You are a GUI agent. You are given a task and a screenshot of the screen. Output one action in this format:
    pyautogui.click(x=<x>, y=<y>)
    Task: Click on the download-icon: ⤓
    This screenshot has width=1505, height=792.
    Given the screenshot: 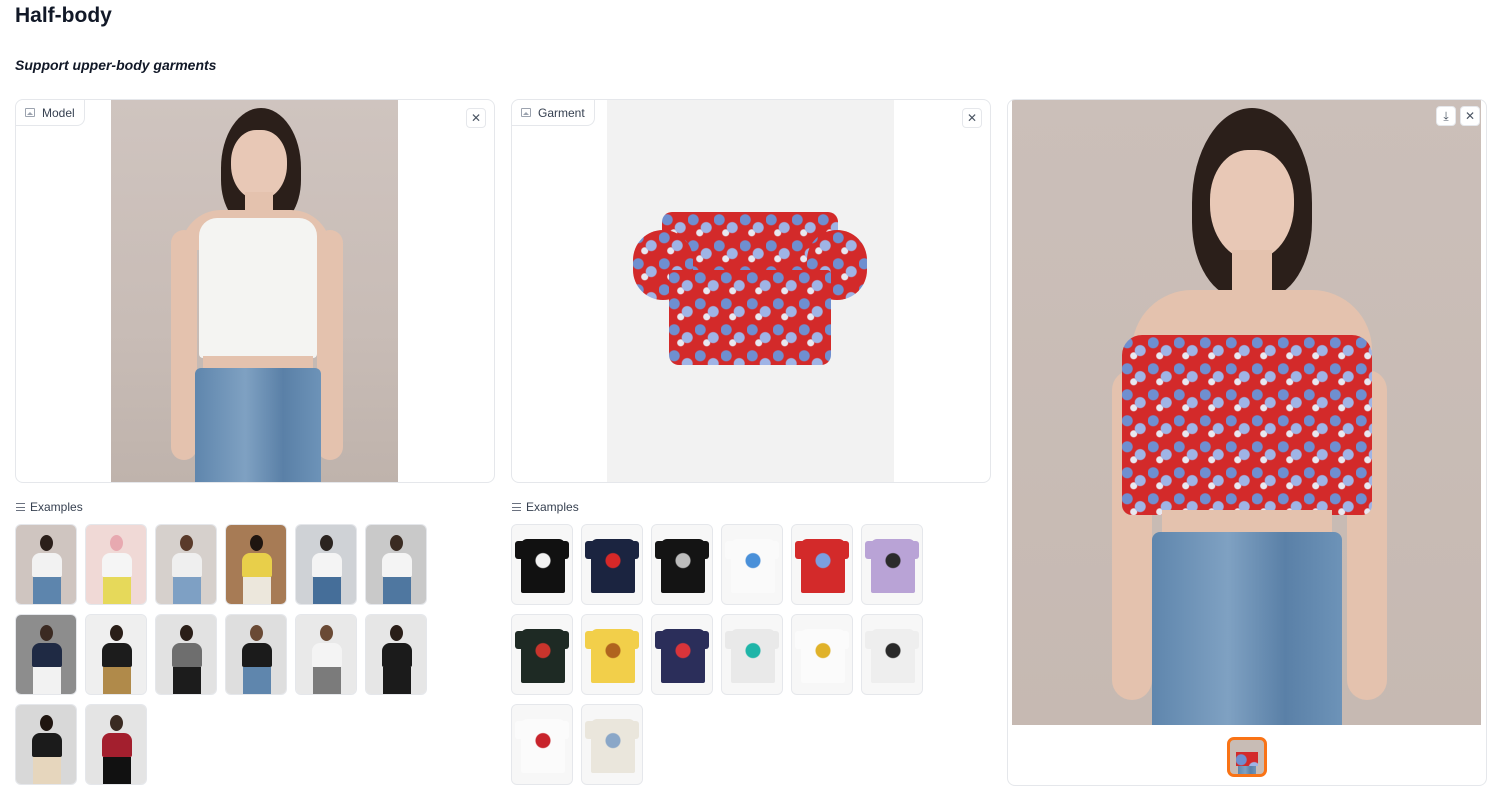 What is the action you would take?
    pyautogui.click(x=1446, y=115)
    